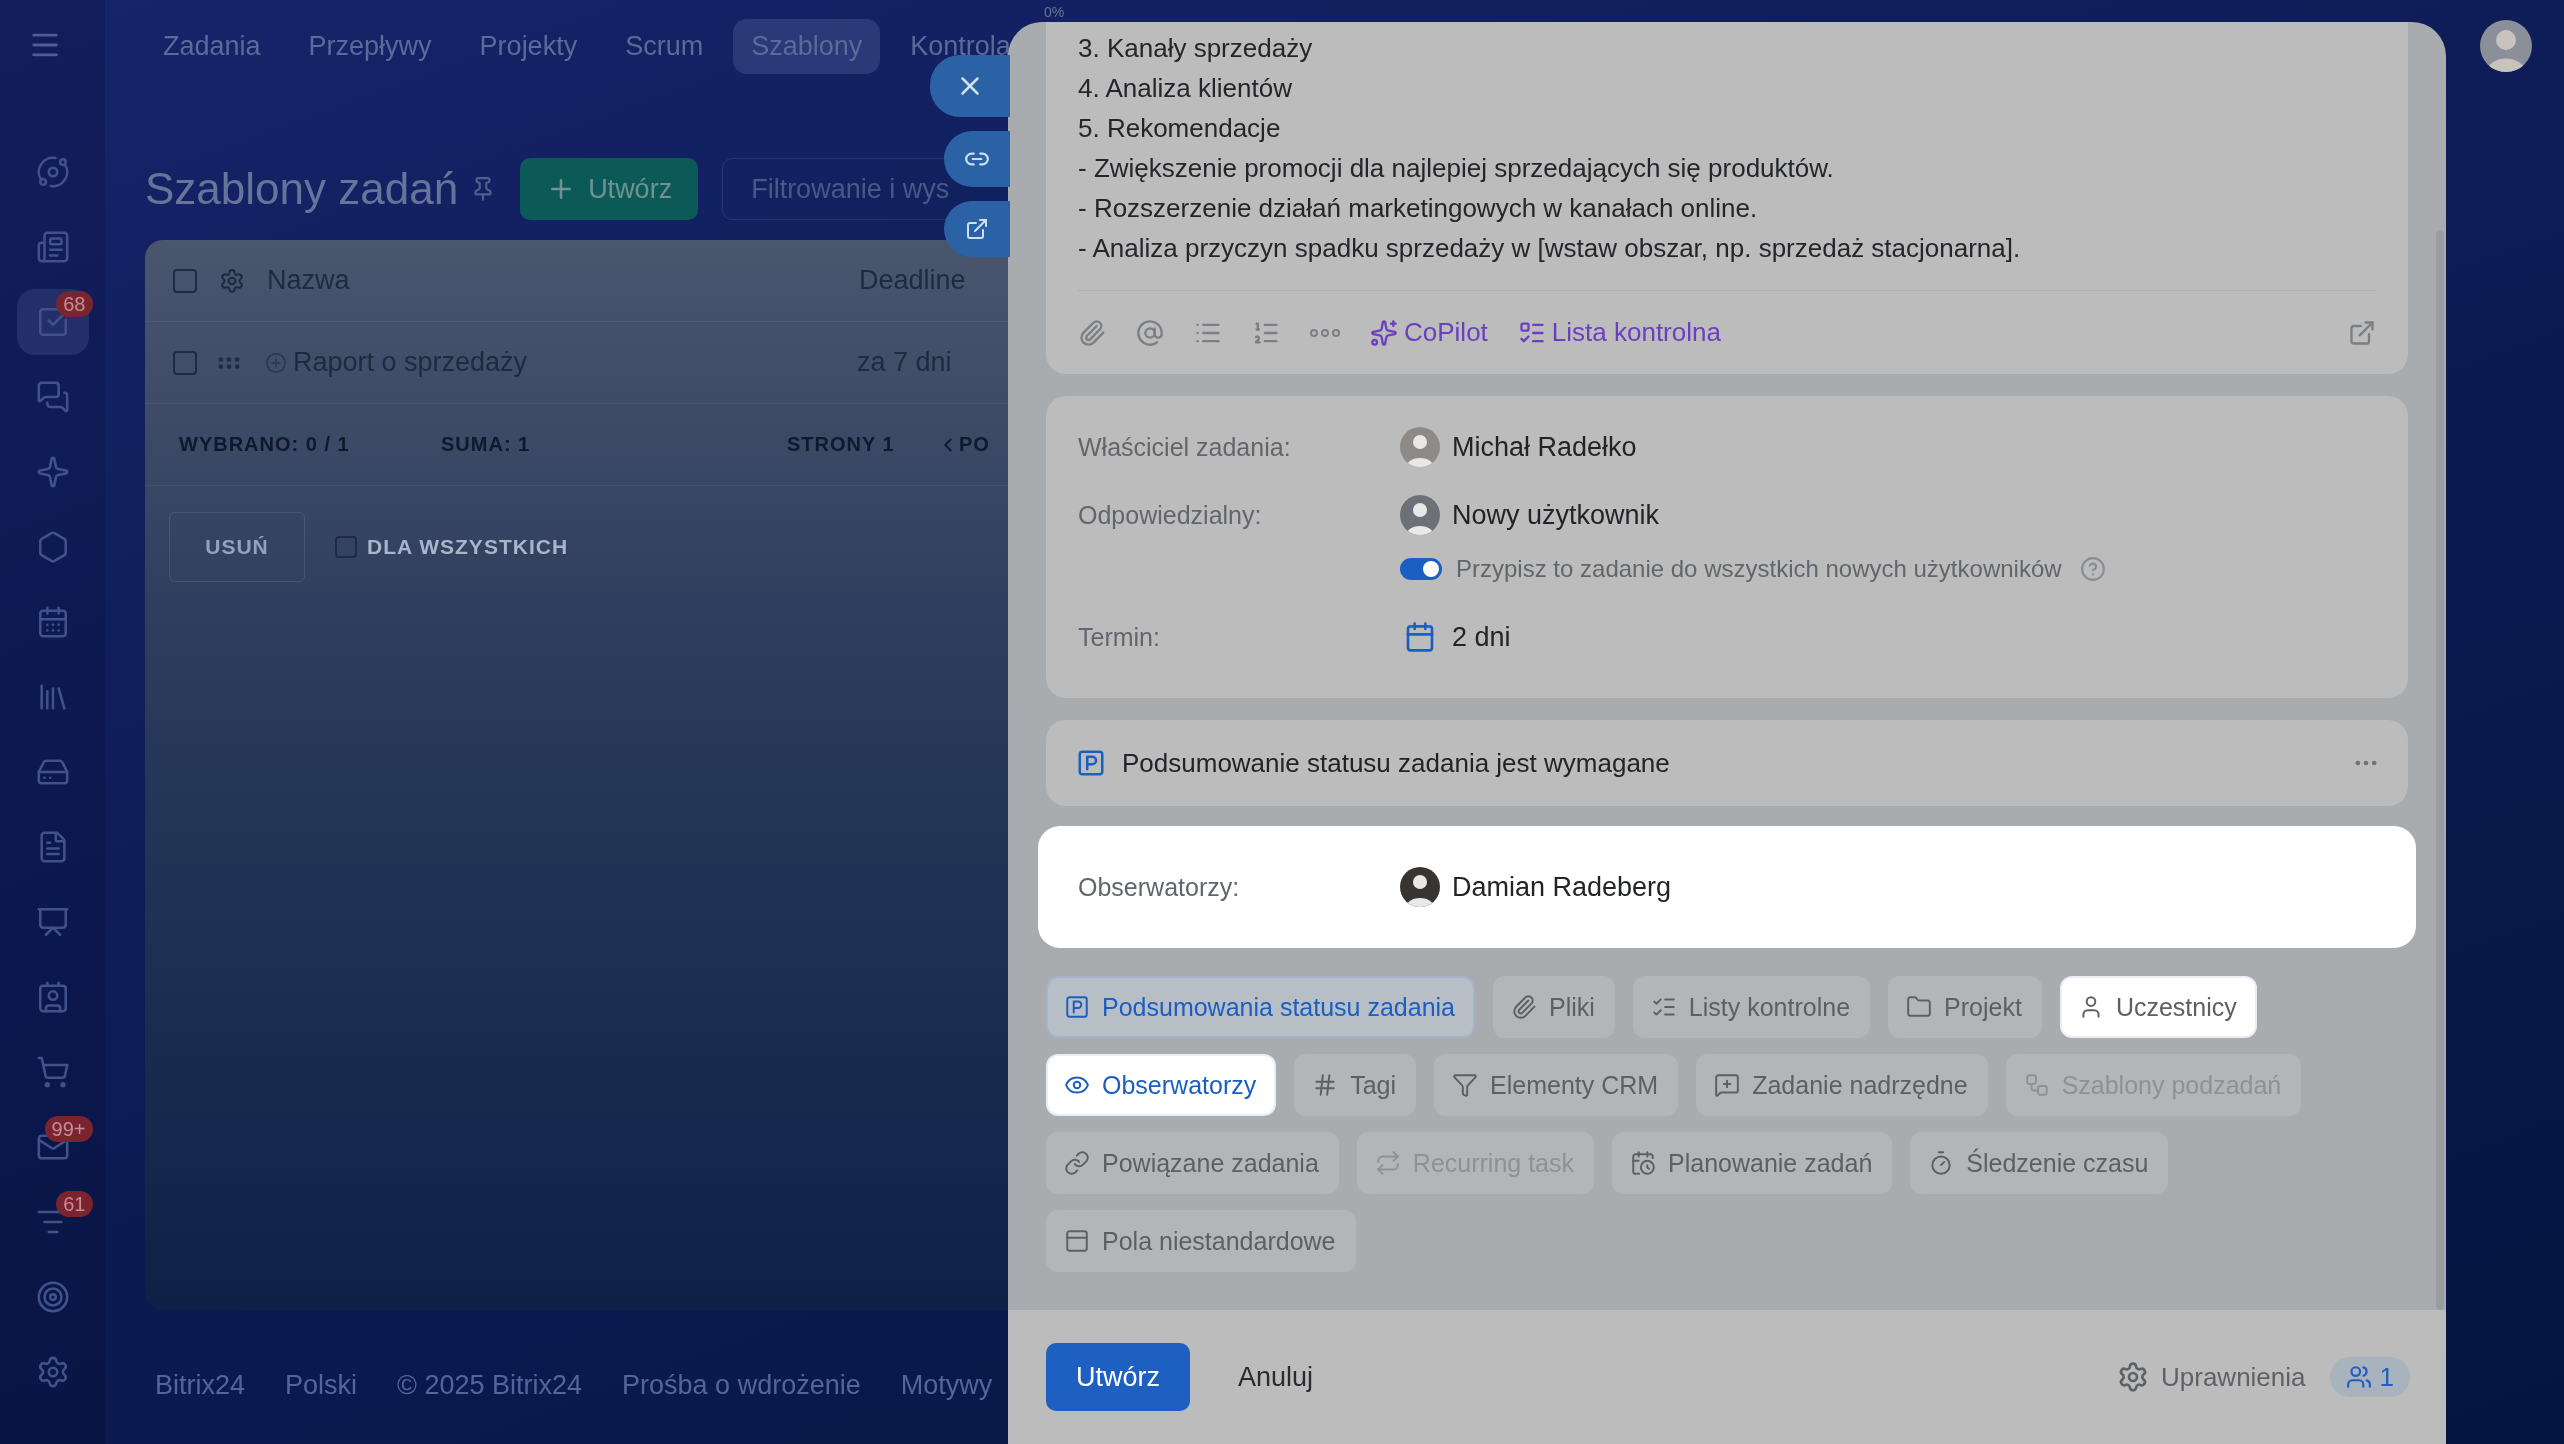  I want to click on cart-icon, so click(52, 1072).